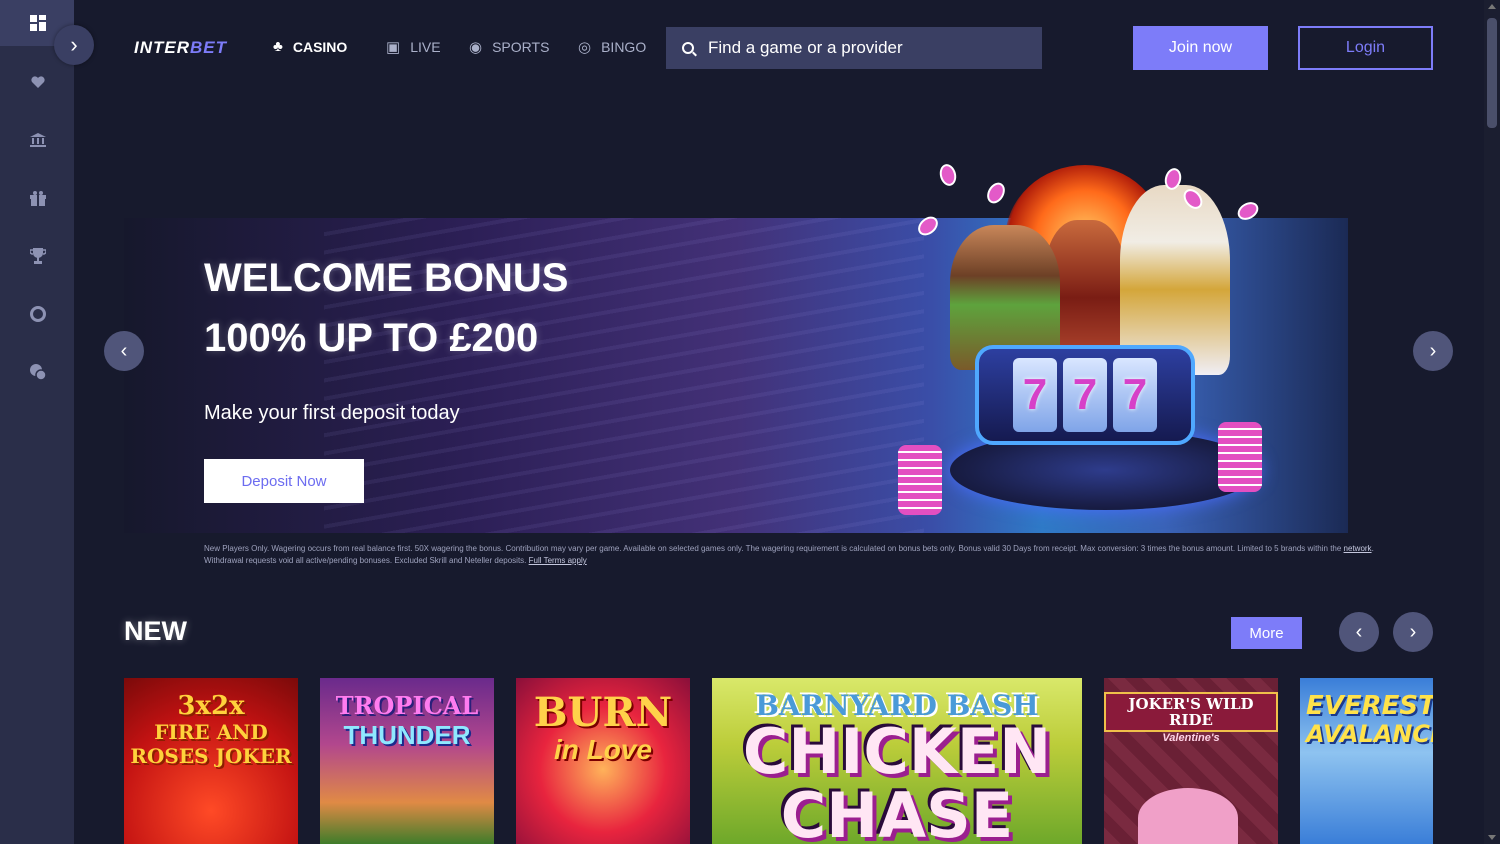  What do you see at coordinates (1085, 340) in the screenshot?
I see `banner-artwork: 7 7 7` at bounding box center [1085, 340].